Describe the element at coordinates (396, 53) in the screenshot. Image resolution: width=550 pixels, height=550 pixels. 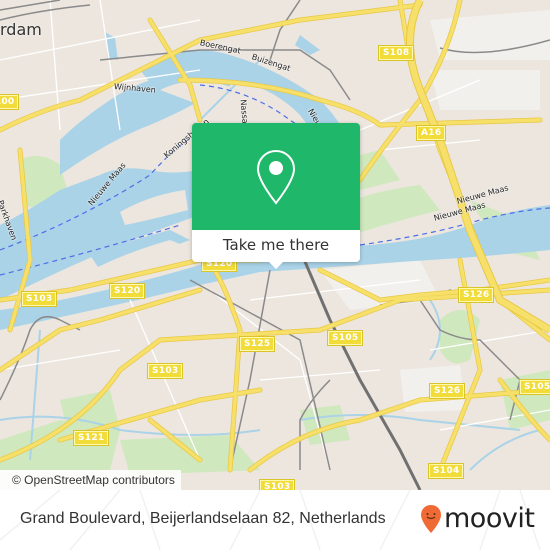
I see `road-shield: S108` at that location.